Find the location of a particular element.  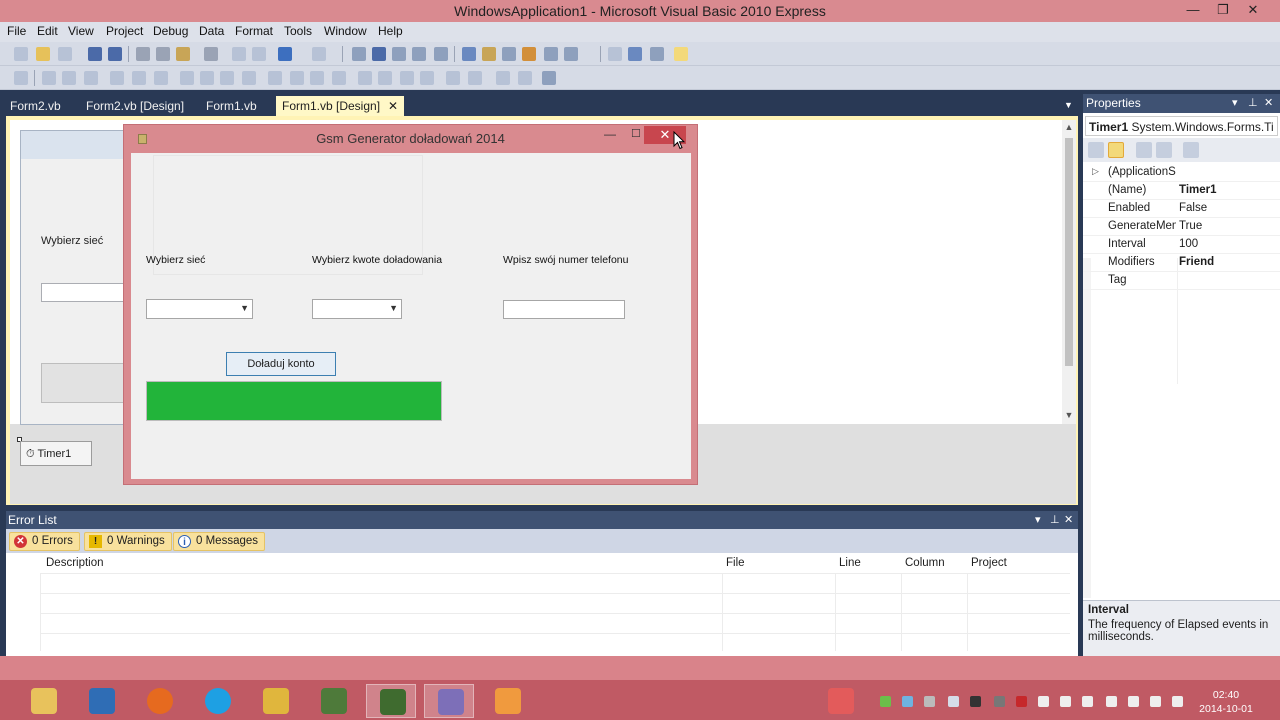

tray-signal-icon is located at coordinates (1155, 701).